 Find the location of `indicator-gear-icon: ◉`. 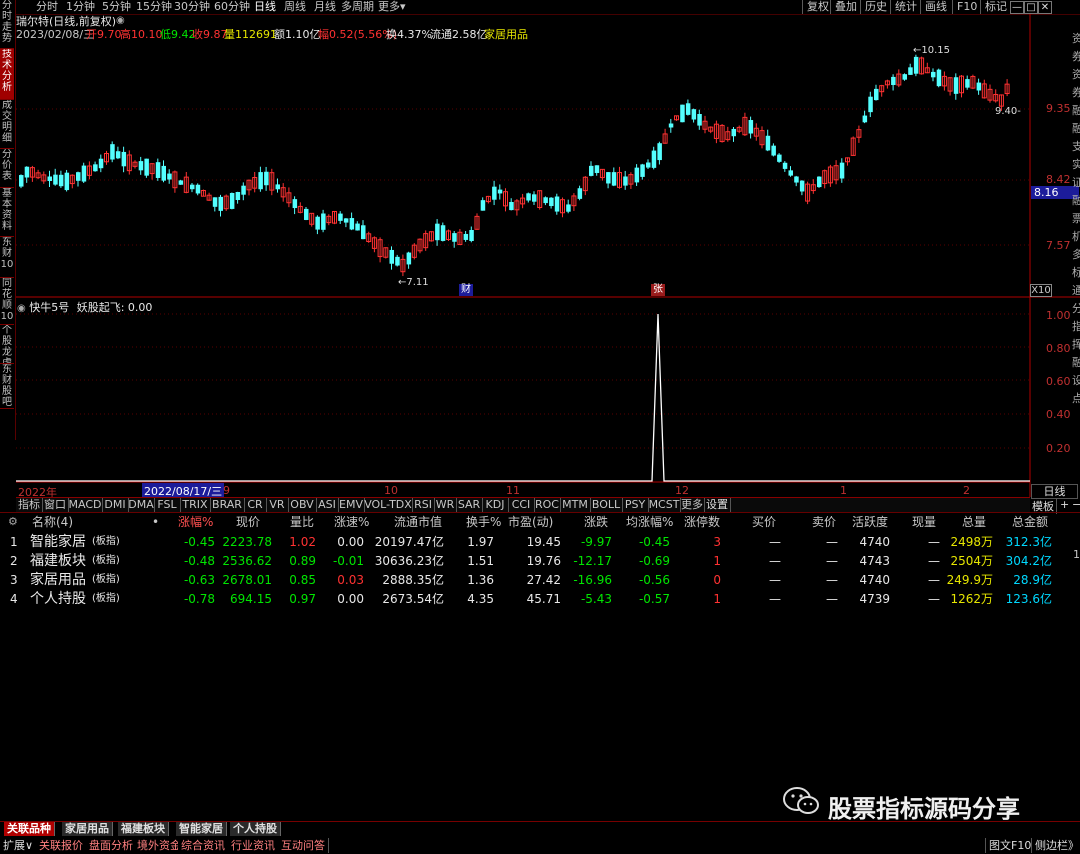

indicator-gear-icon: ◉ is located at coordinates (21, 308).